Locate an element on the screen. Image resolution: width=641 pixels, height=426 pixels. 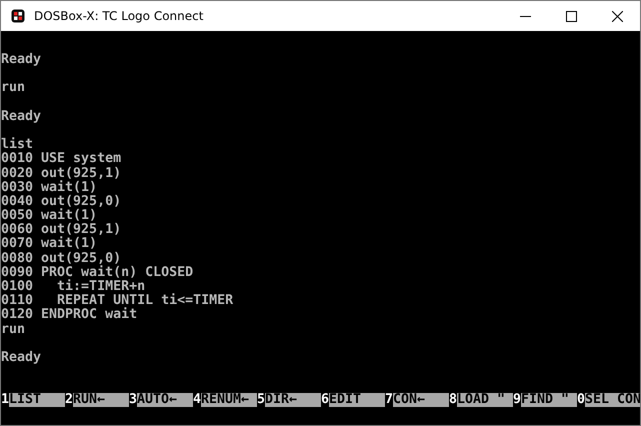
console-line: 0020 out(925,1) is located at coordinates (61, 173).